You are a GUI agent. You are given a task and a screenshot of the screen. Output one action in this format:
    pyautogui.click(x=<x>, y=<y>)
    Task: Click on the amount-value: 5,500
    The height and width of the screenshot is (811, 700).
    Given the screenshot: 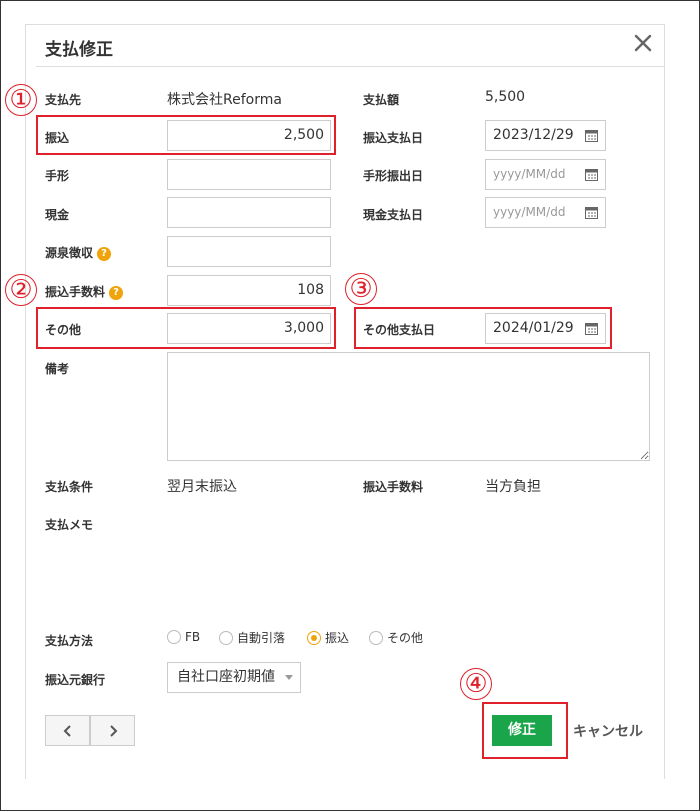 What is the action you would take?
    pyautogui.click(x=505, y=97)
    